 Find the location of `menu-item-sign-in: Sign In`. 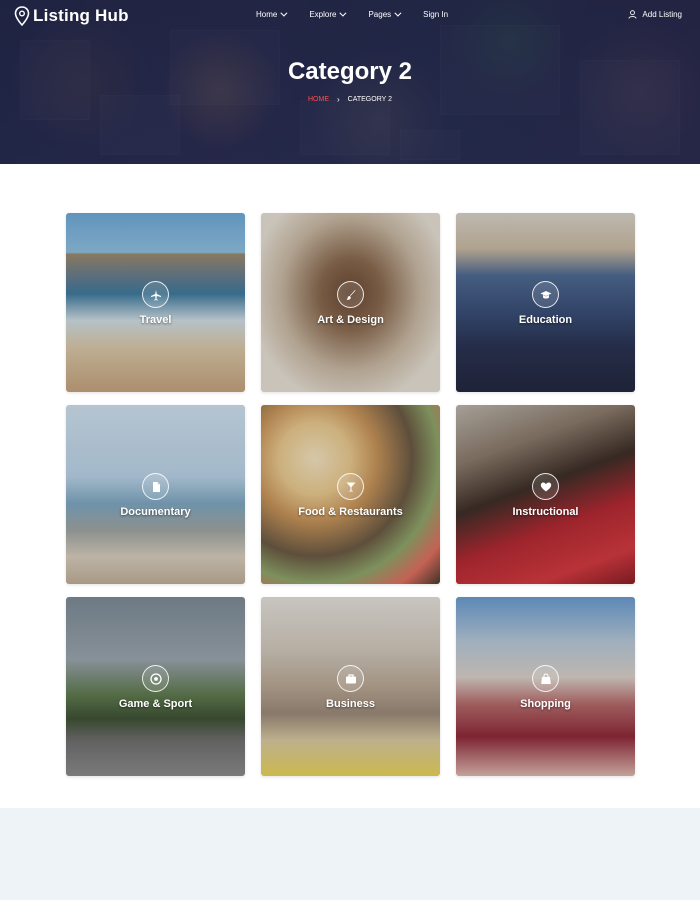

menu-item-sign-in: Sign In is located at coordinates (435, 14).